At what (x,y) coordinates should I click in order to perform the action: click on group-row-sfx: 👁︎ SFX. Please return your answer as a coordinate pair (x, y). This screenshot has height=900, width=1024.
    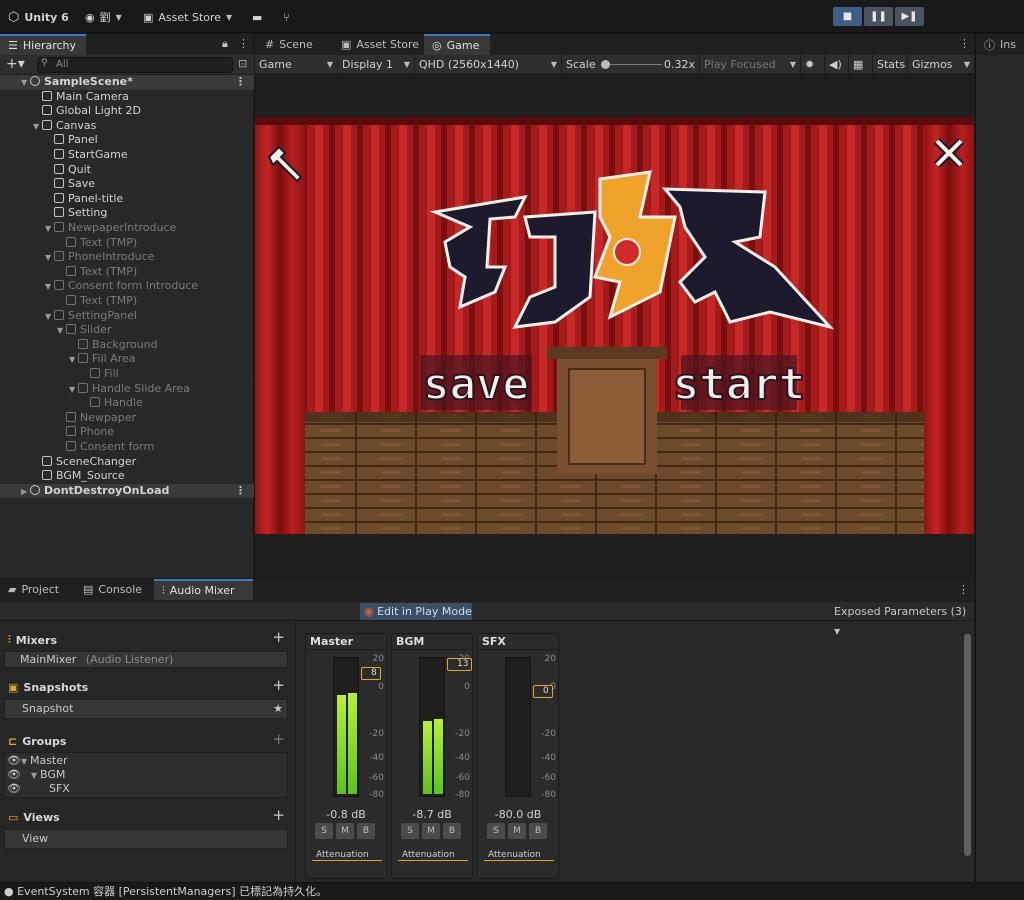
    Looking at the image, I should click on (38, 788).